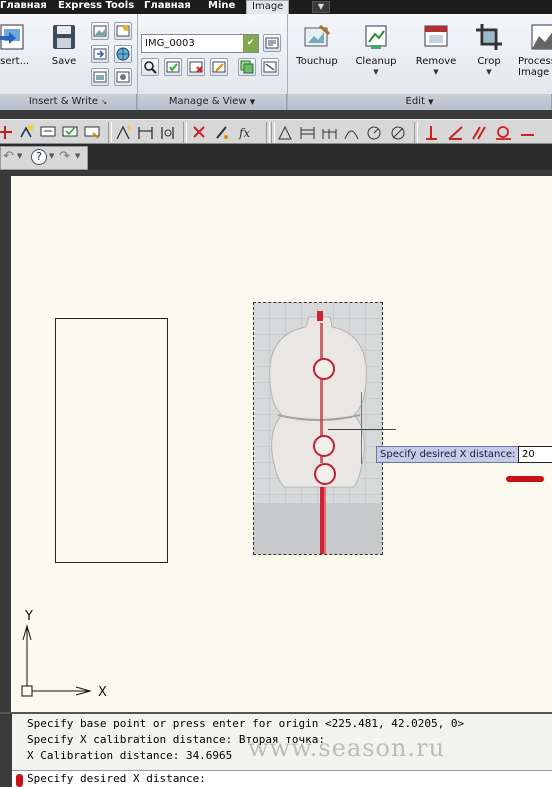 The image size is (552, 787). I want to click on process-image-button: Process Image, so click(535, 53).